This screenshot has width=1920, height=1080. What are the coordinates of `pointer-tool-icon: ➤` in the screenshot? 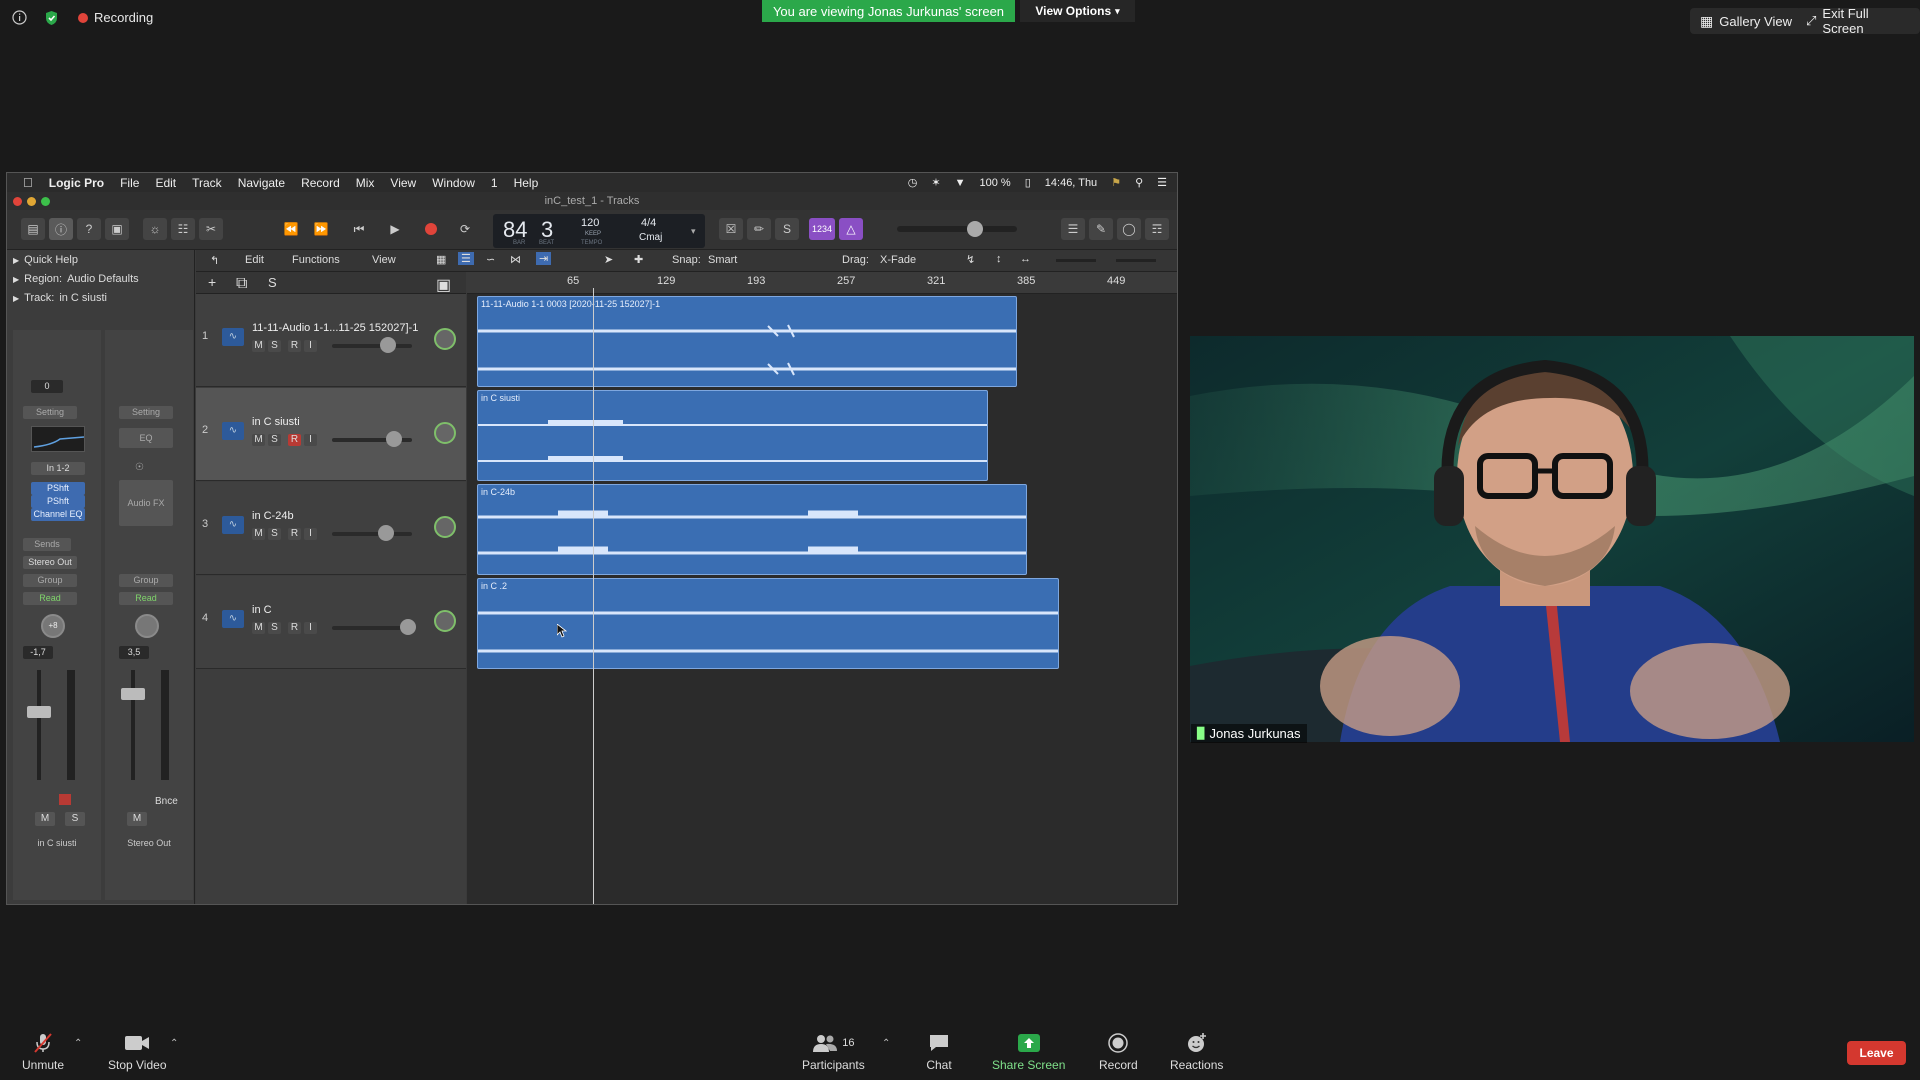 It's located at (608, 259).